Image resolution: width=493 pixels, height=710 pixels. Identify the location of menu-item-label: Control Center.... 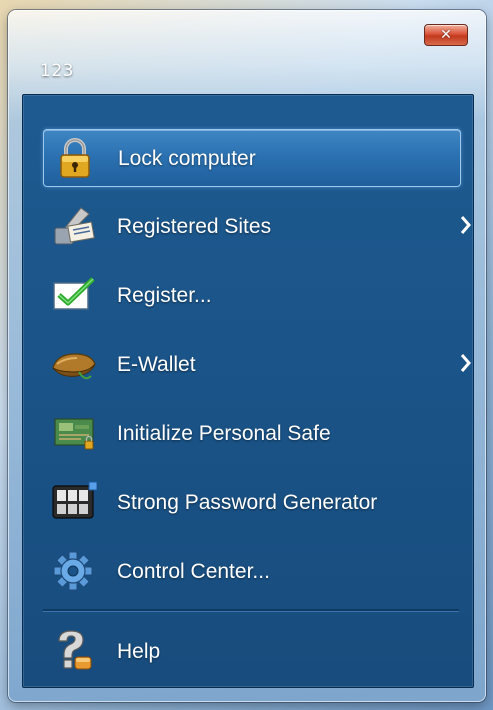
(193, 571).